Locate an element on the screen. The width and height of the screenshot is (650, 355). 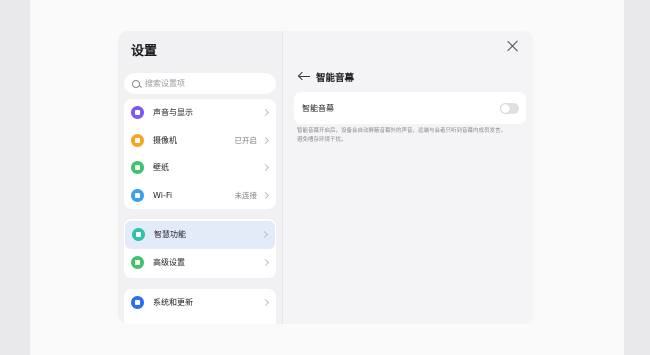
sidebar-item-label: 智慧功能 is located at coordinates (170, 235).